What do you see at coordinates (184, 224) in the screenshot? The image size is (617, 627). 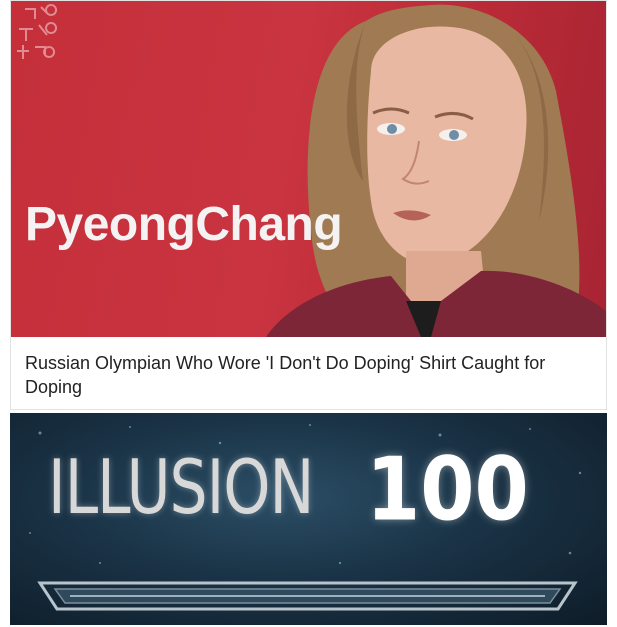 I see `olympics-brand-text: PyeongChang` at bounding box center [184, 224].